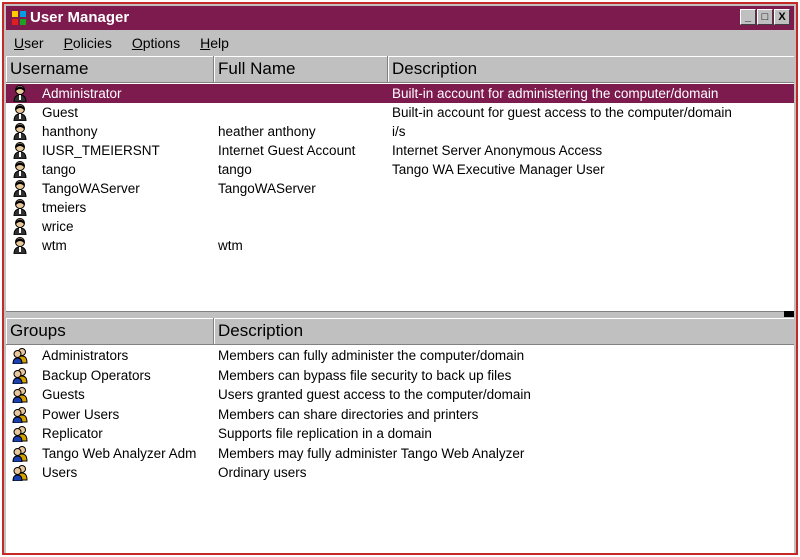 The width and height of the screenshot is (800, 557). I want to click on menu-user: User, so click(29, 43).